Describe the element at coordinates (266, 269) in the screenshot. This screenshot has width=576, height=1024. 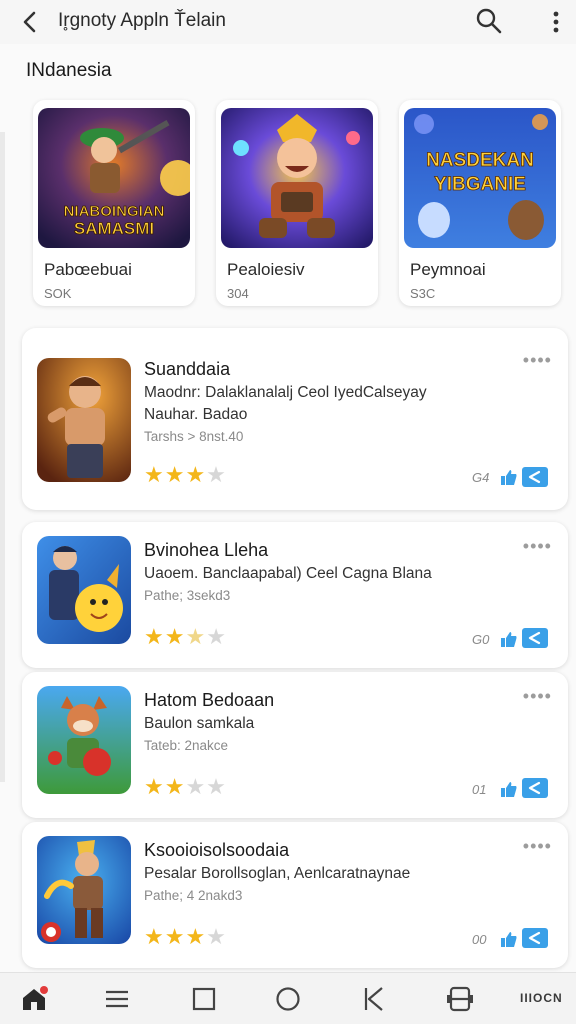
I see `featured-name: Pealoiesiv` at that location.